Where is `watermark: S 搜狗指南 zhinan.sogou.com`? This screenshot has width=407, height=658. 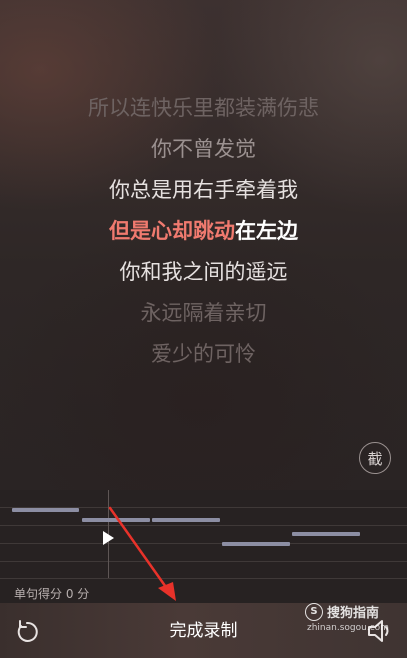
watermark: S 搜狗指南 zhinan.sogou.com is located at coordinates (355, 620).